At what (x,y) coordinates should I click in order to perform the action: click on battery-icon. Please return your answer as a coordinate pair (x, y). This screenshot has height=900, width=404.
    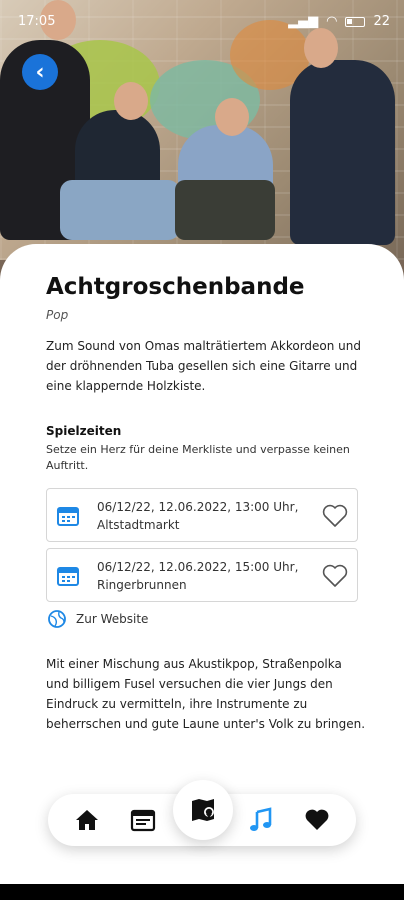
    Looking at the image, I should click on (355, 21).